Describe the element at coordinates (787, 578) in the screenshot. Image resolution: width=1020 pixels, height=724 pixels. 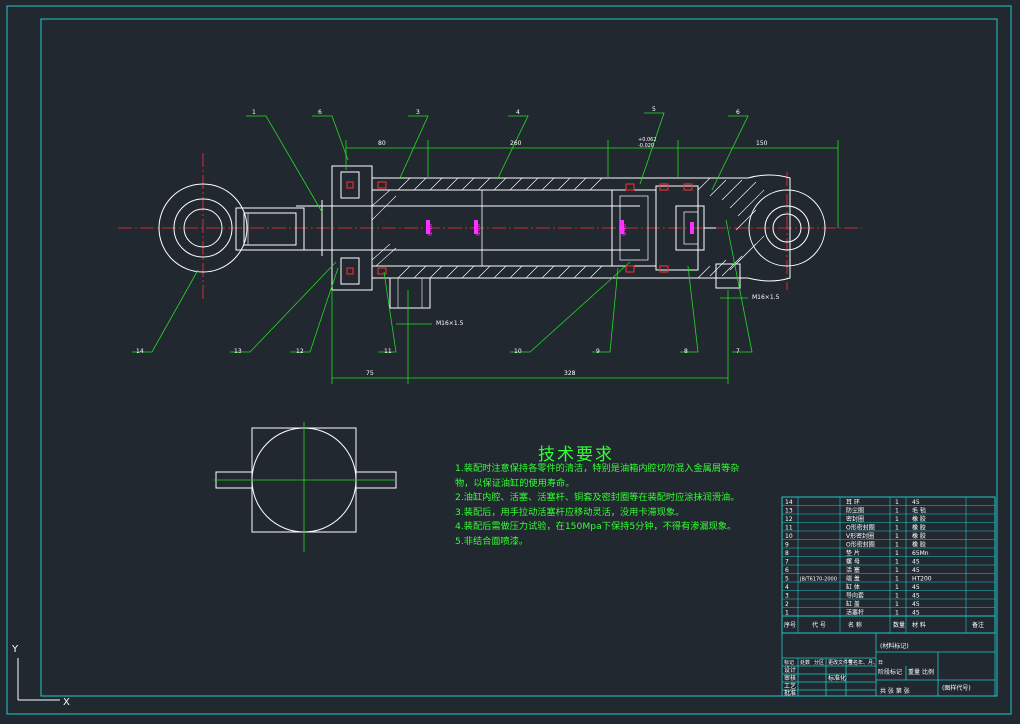
I see `parts-cell-no: 5` at that location.